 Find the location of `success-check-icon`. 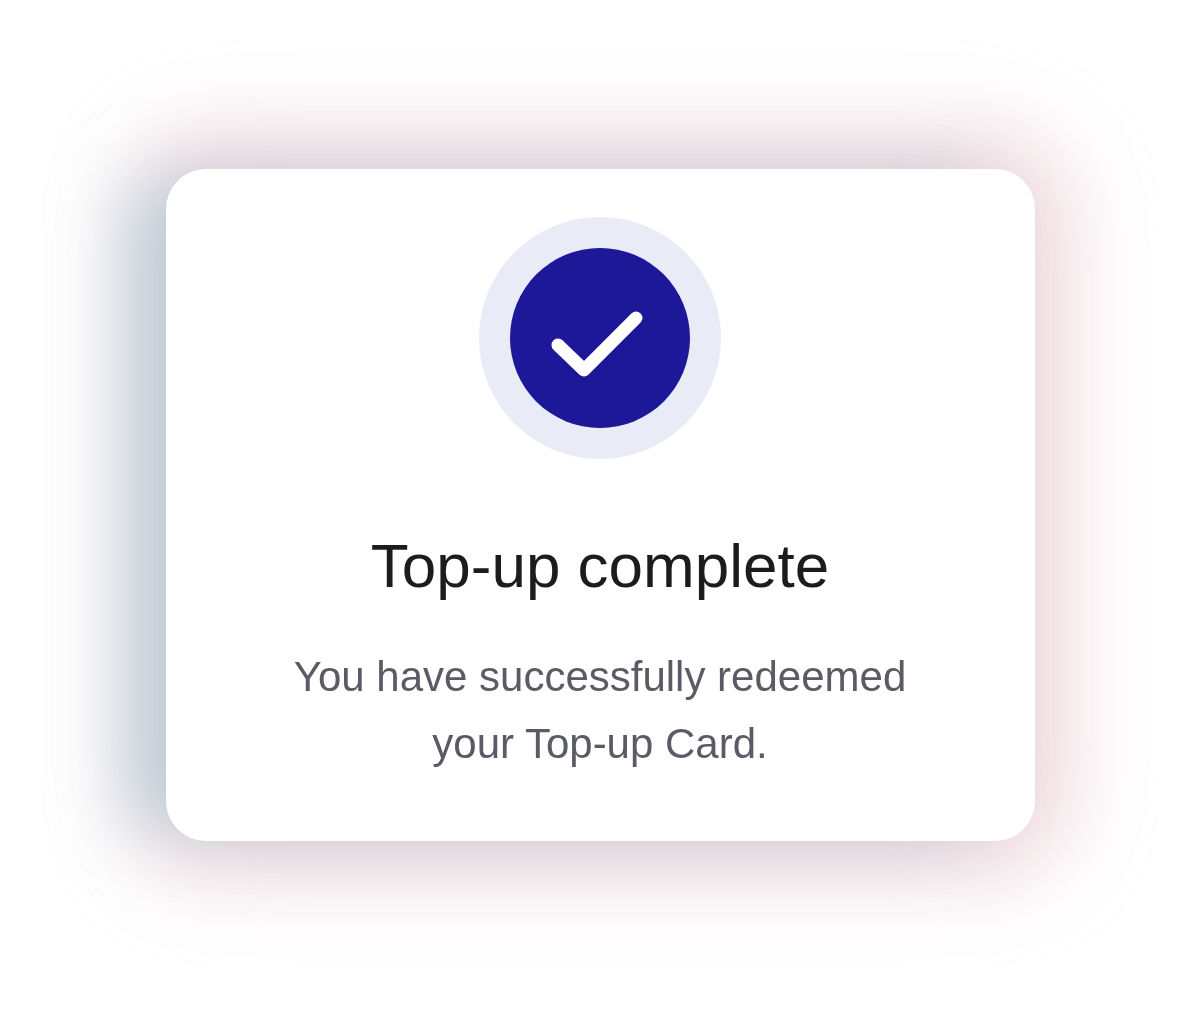

success-check-icon is located at coordinates (600, 338).